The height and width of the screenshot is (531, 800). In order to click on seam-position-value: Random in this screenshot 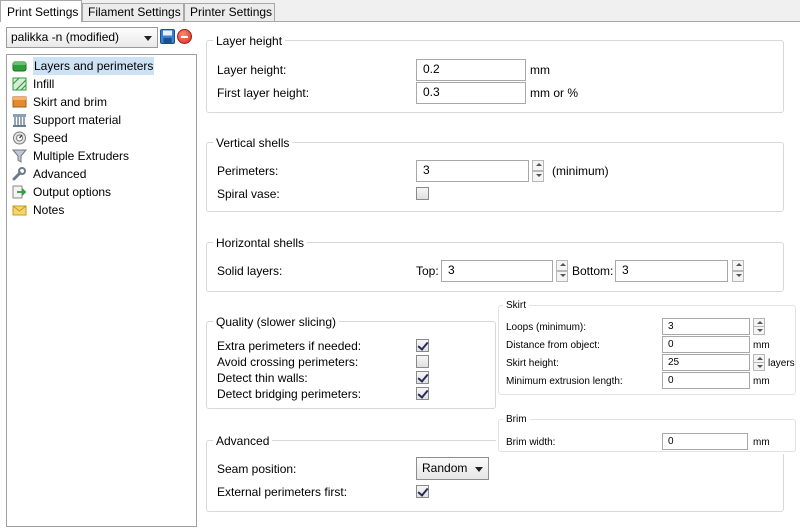, I will do `click(445, 468)`.